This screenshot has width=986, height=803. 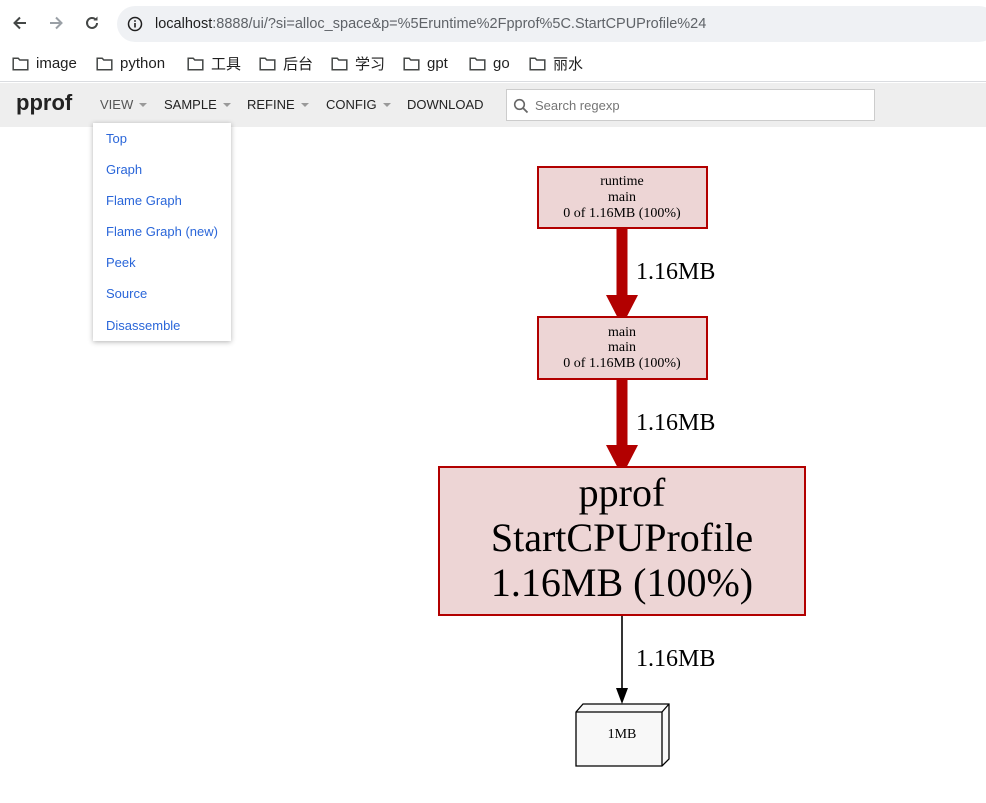 I want to click on menu-view: VIEW, so click(x=124, y=105).